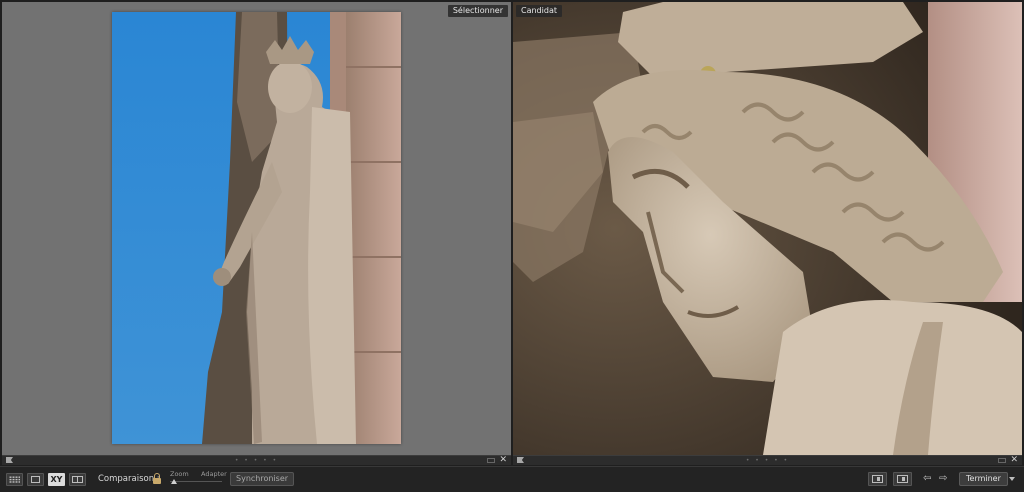 The width and height of the screenshot is (1024, 492). What do you see at coordinates (157, 479) in the screenshot?
I see `unlock-icon` at bounding box center [157, 479].